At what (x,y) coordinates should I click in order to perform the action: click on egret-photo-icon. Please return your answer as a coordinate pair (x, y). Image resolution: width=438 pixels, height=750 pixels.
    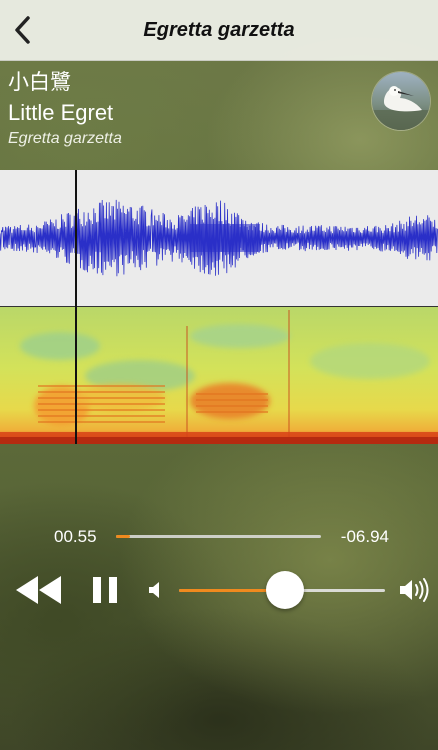
    Looking at the image, I should click on (401, 101).